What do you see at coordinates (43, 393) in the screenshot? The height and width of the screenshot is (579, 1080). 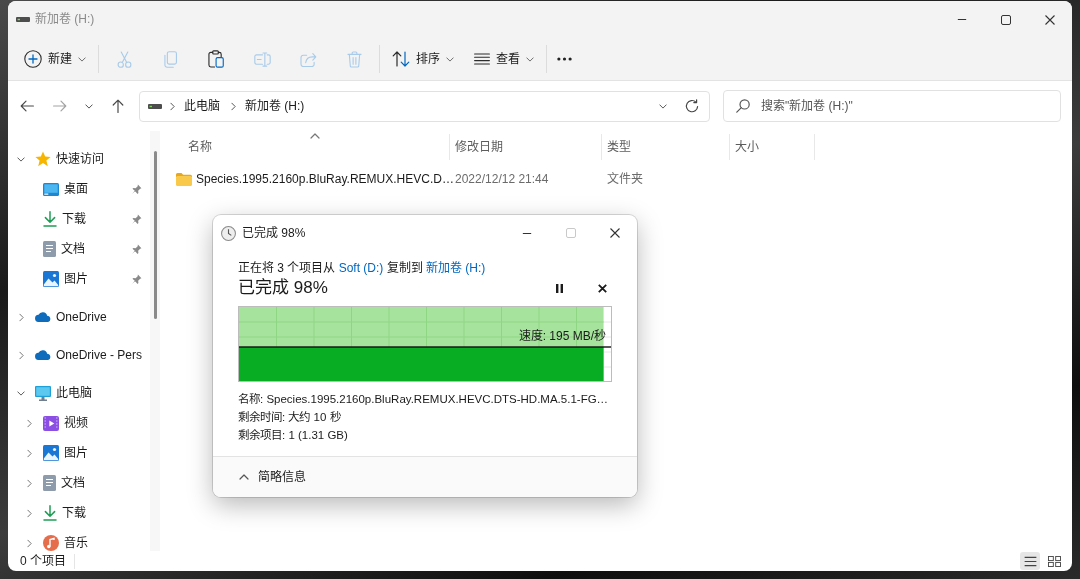 I see `monitor-icon` at bounding box center [43, 393].